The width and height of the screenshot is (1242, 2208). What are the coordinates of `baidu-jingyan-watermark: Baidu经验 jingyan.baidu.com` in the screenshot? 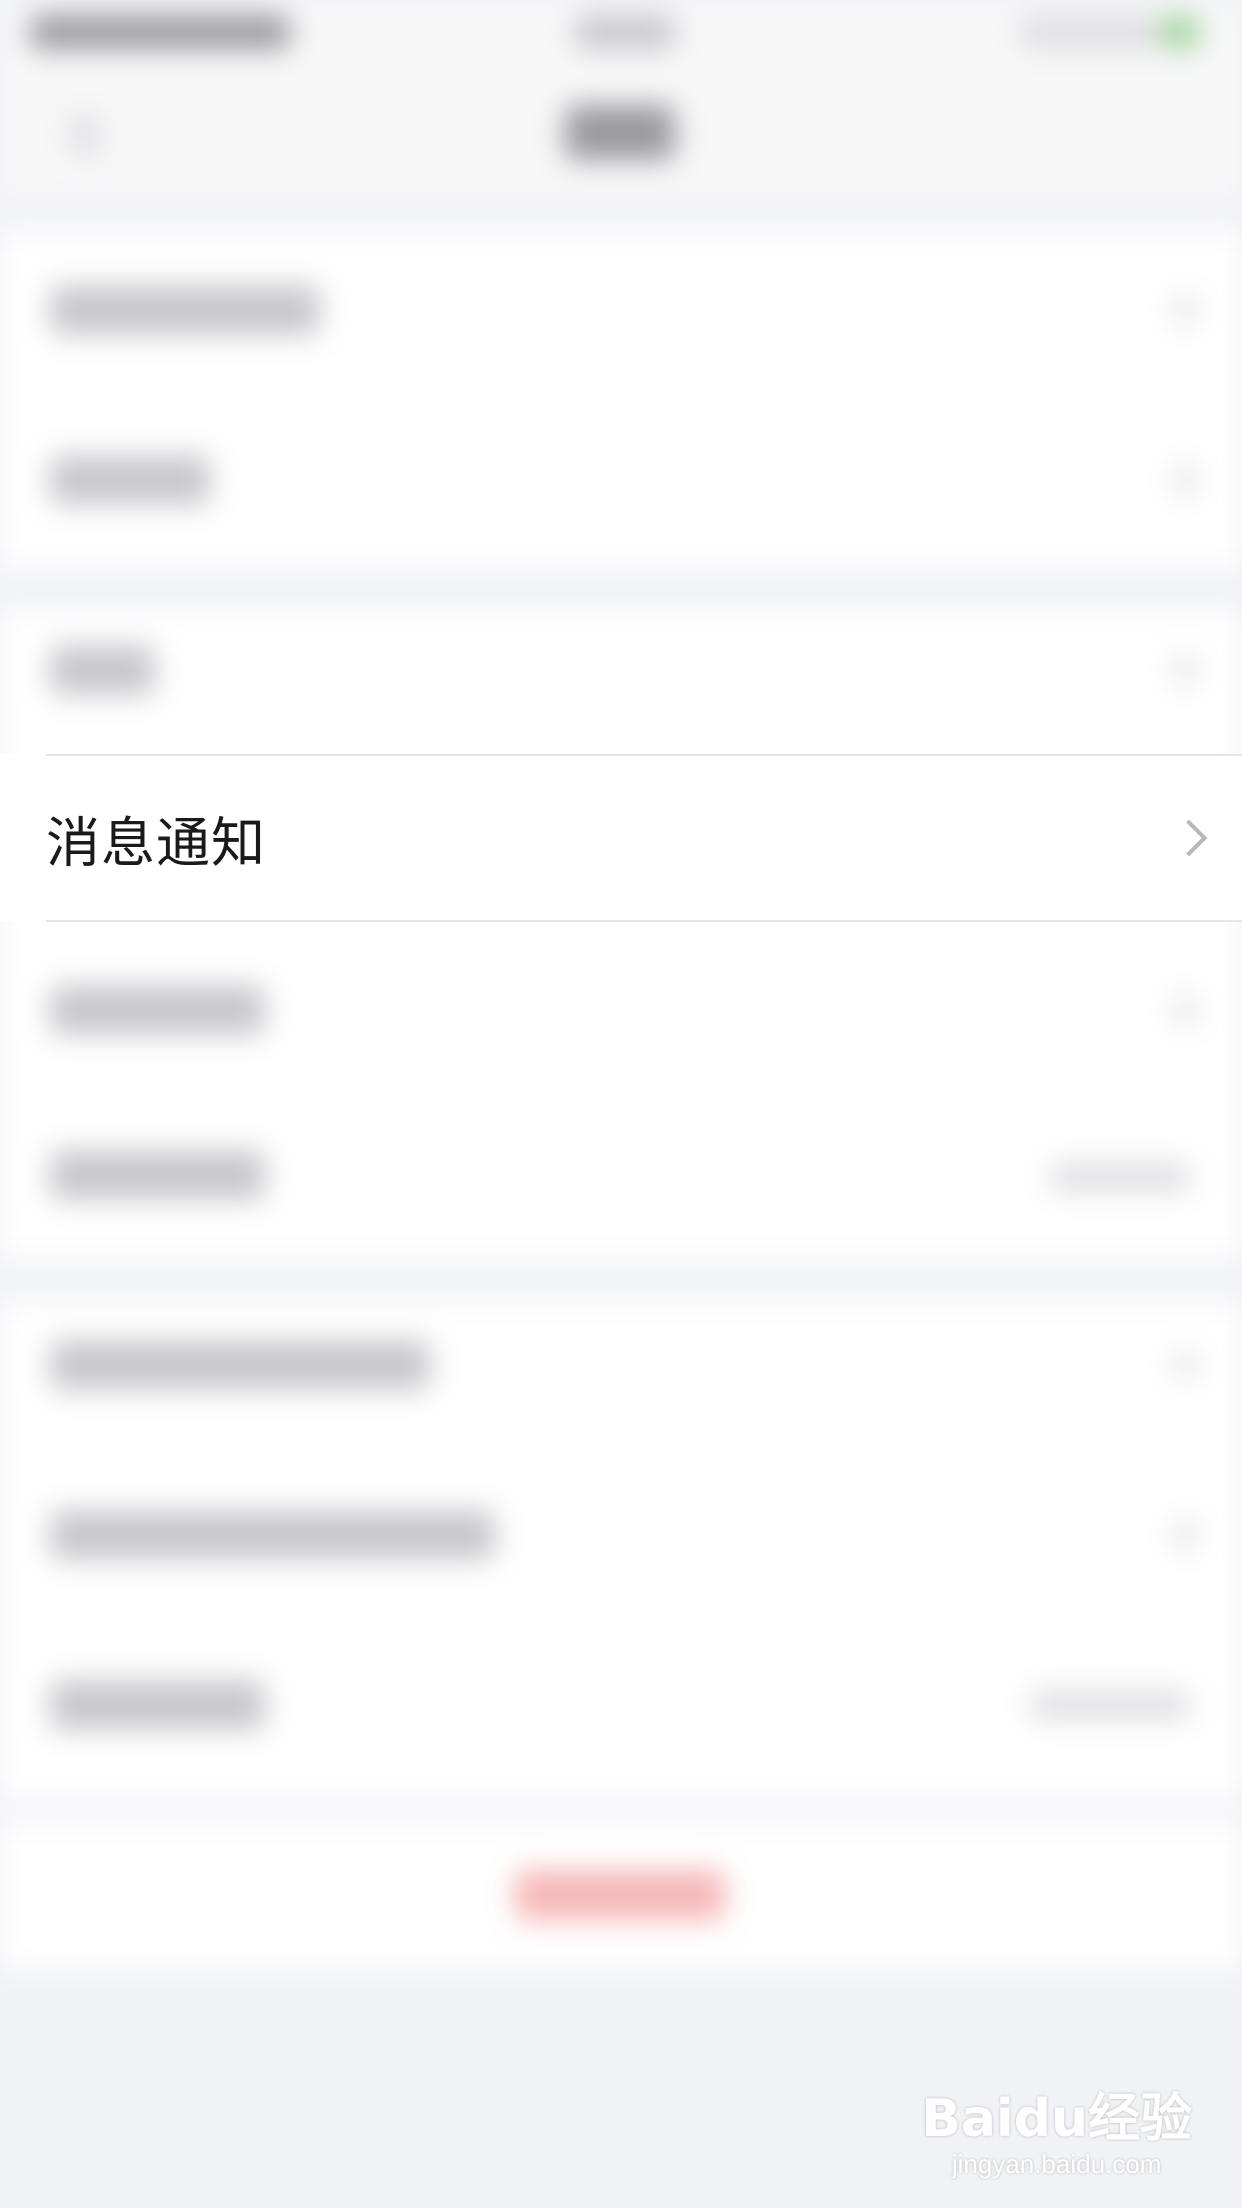 It's located at (1056, 2136).